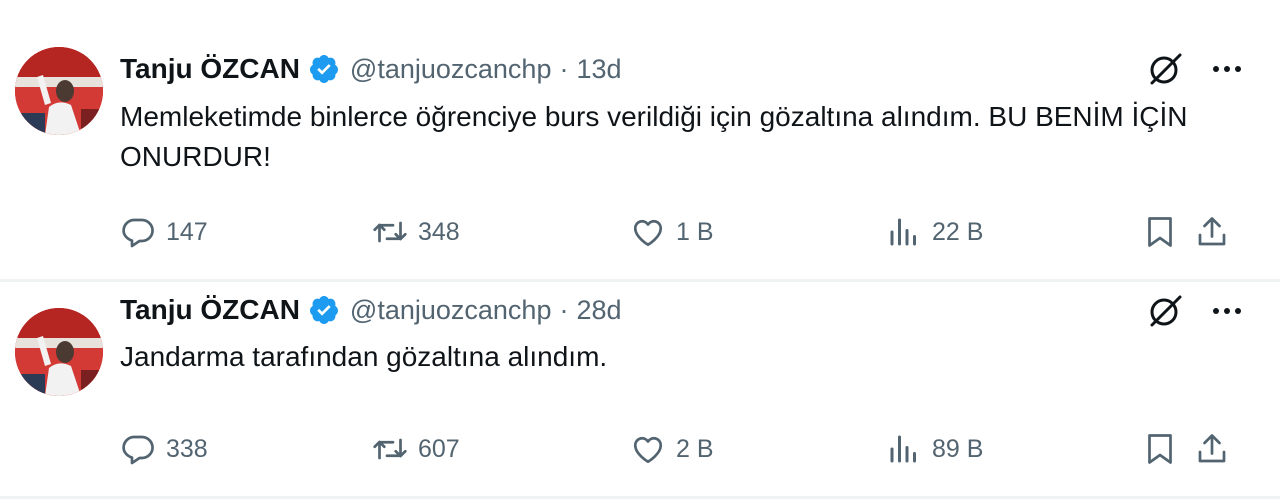 Image resolution: width=1280 pixels, height=499 pixels. I want to click on tweet-text: Jandarma tarafından gözaltına alındım., so click(364, 356).